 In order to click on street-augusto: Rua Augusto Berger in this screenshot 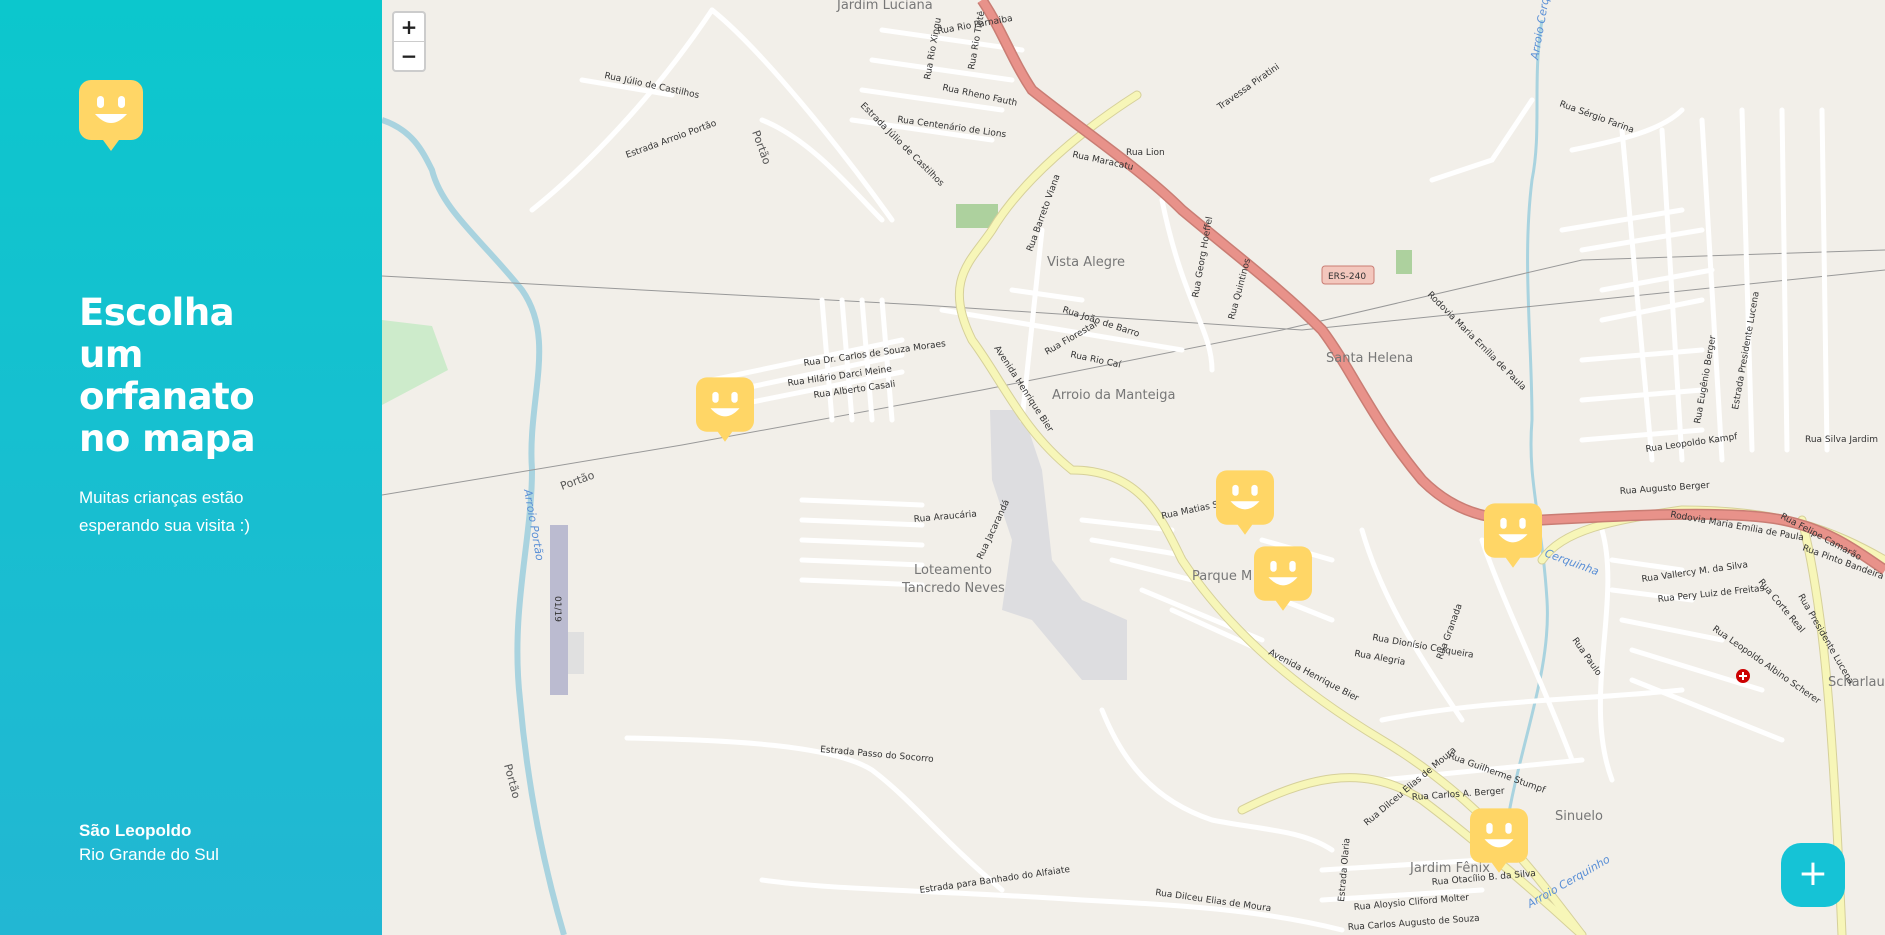, I will do `click(1665, 489)`.